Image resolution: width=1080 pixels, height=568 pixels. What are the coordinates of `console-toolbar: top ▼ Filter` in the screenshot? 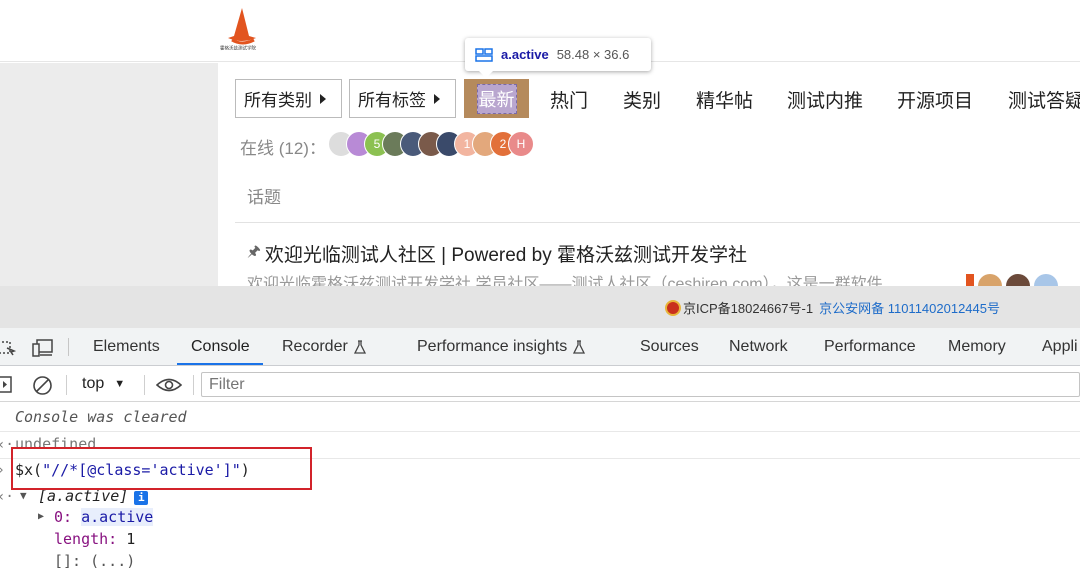 It's located at (540, 384).